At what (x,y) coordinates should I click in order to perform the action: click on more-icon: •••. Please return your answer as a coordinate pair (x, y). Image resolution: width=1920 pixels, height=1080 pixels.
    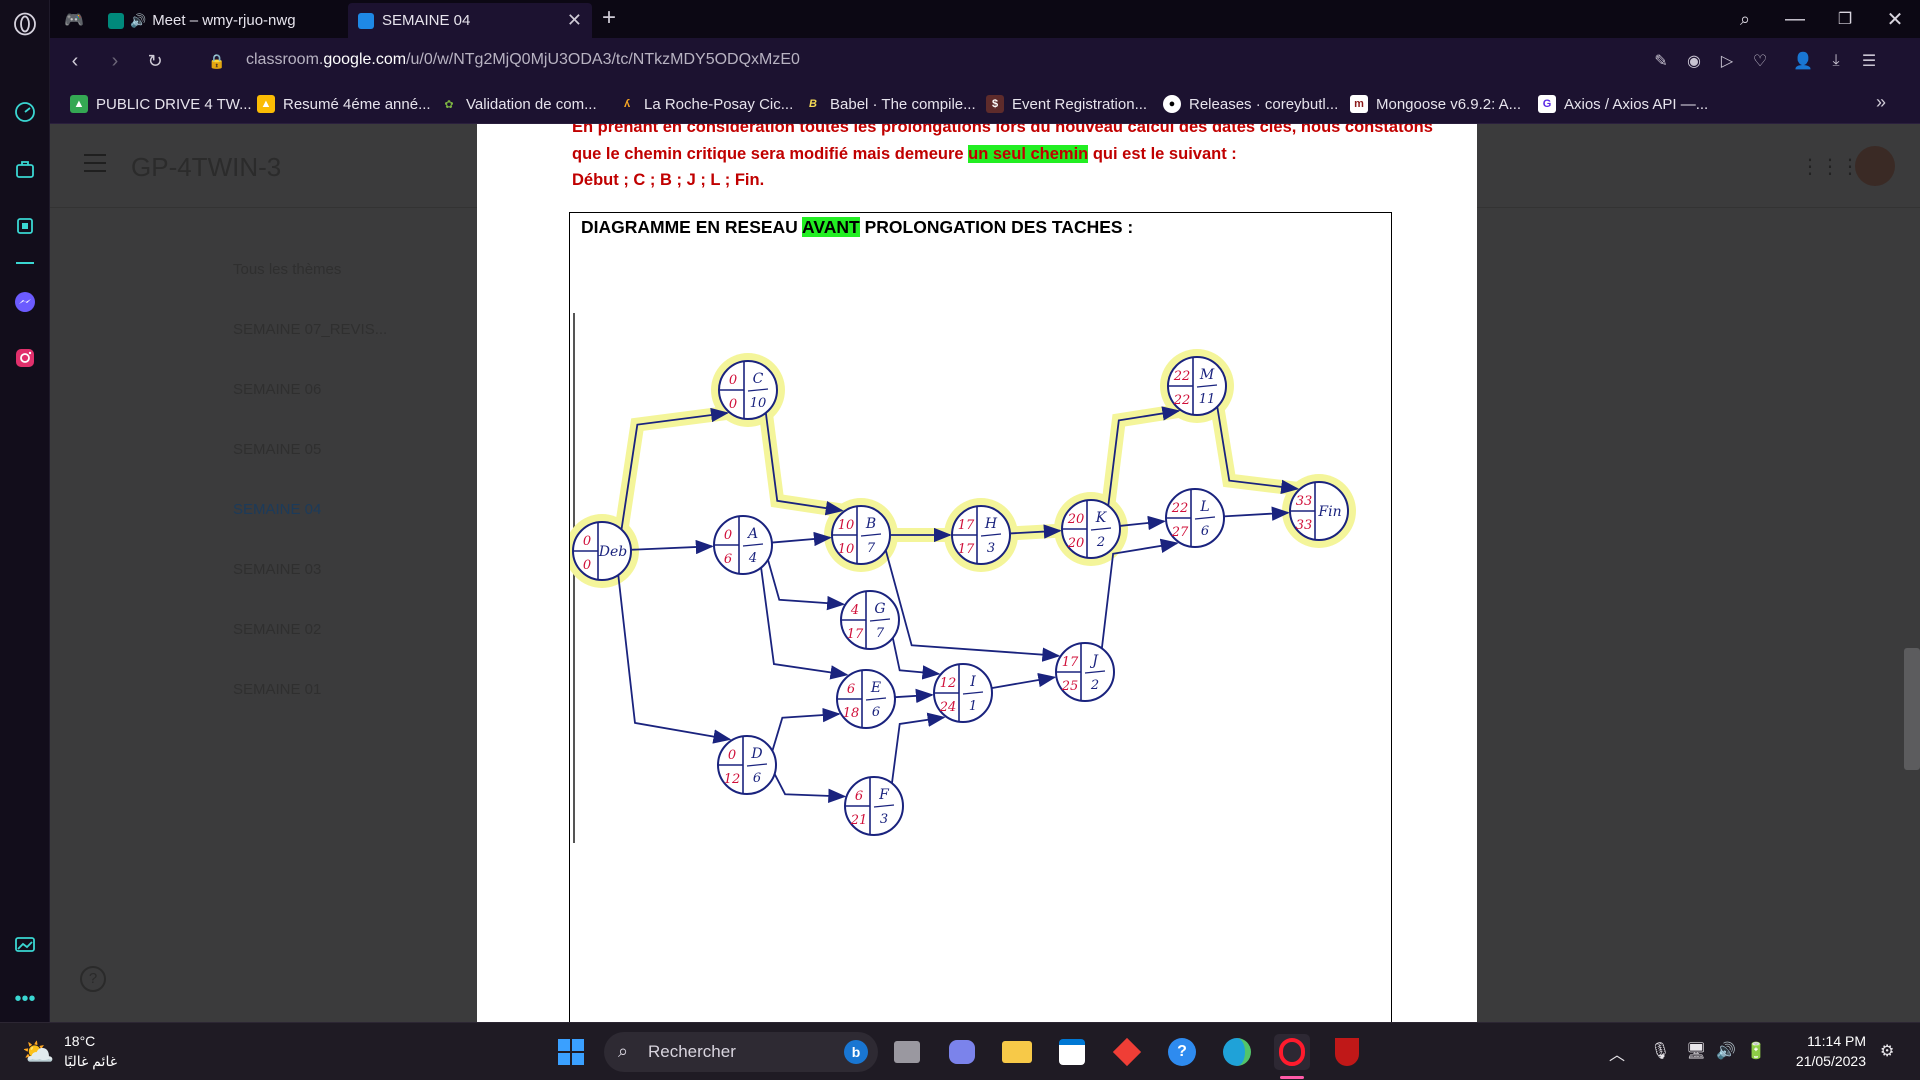
    Looking at the image, I should click on (25, 999).